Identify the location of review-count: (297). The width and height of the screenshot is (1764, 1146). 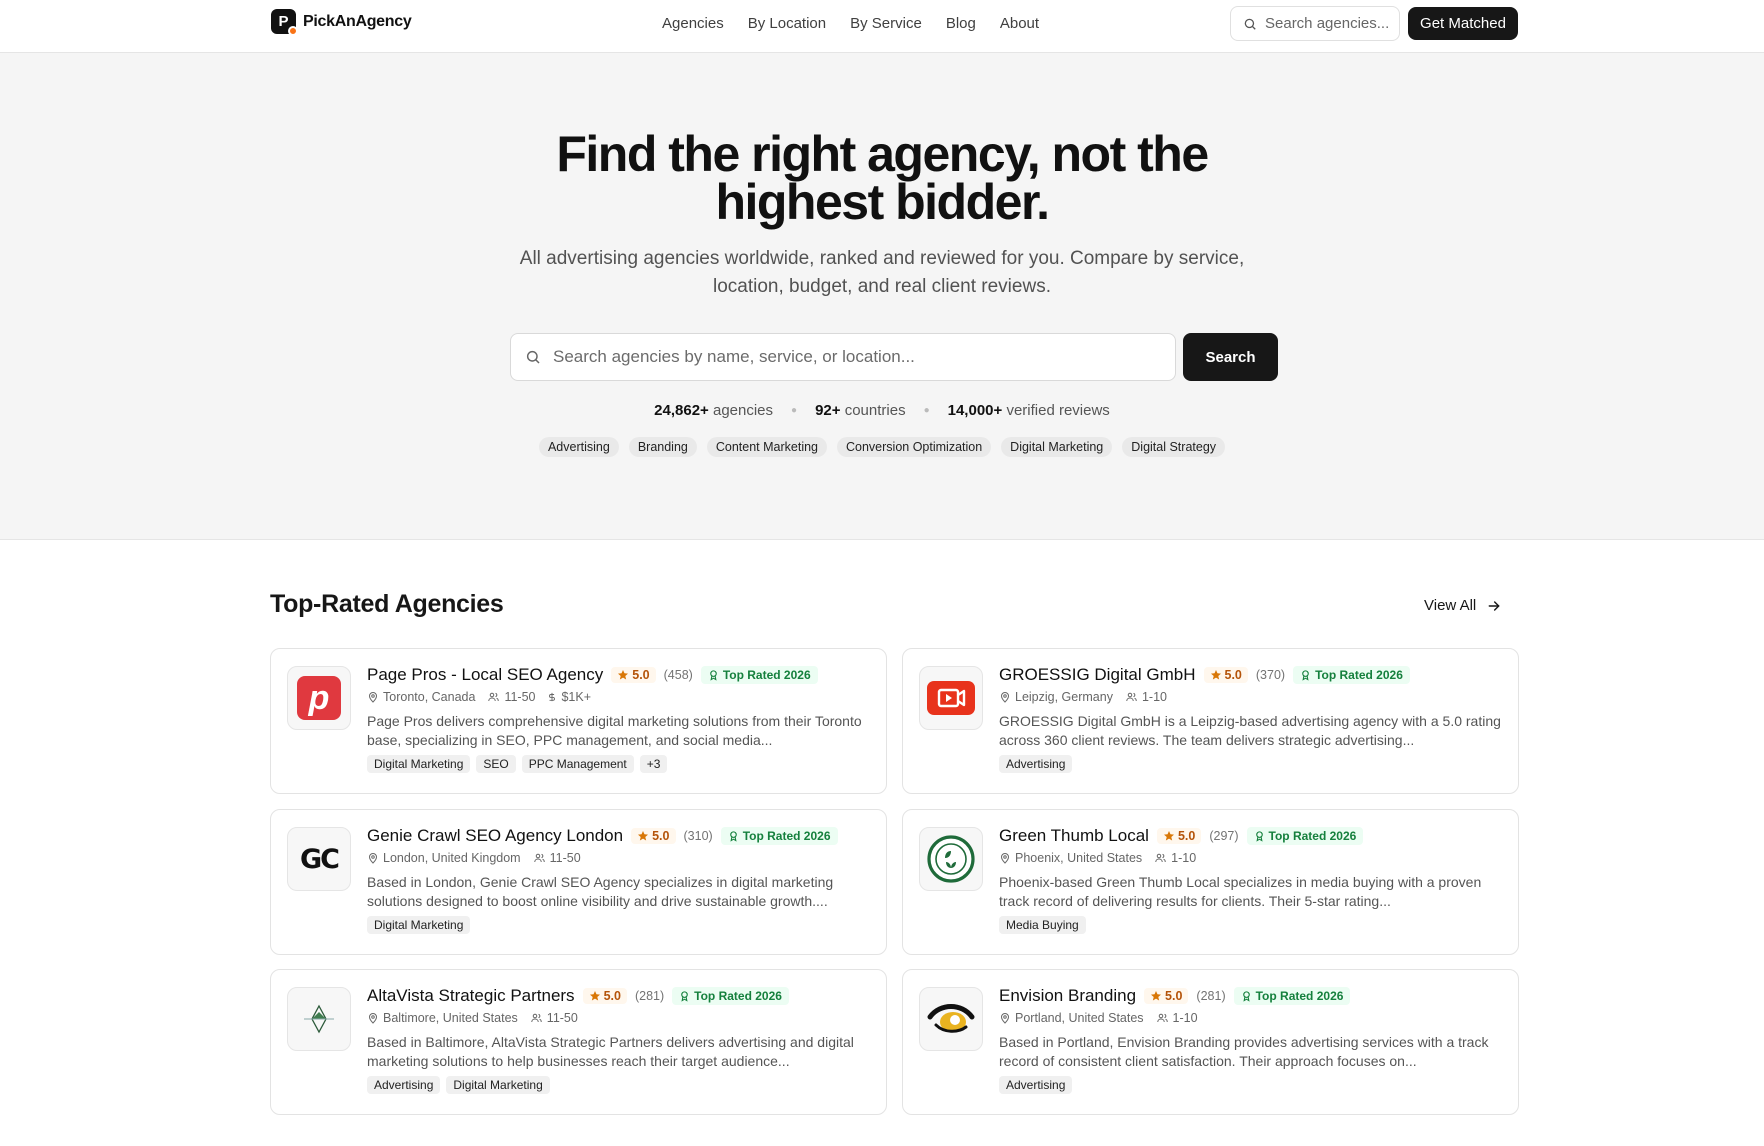
(1224, 836).